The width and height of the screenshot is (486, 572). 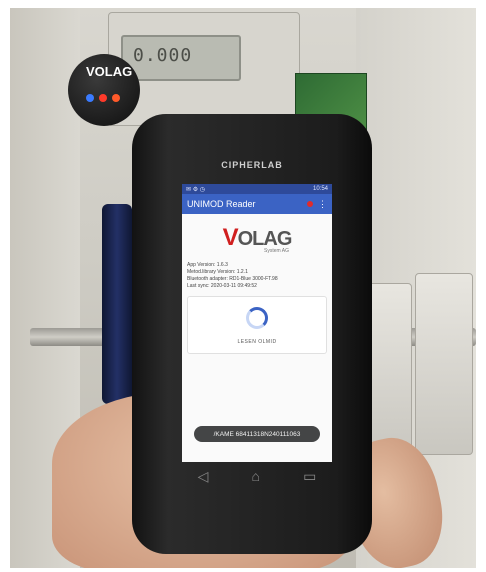 What do you see at coordinates (117, 304) in the screenshot?
I see `lanyard-strap` at bounding box center [117, 304].